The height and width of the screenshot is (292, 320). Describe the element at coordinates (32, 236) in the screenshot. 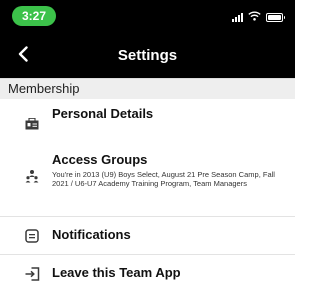

I see `message-icon` at that location.